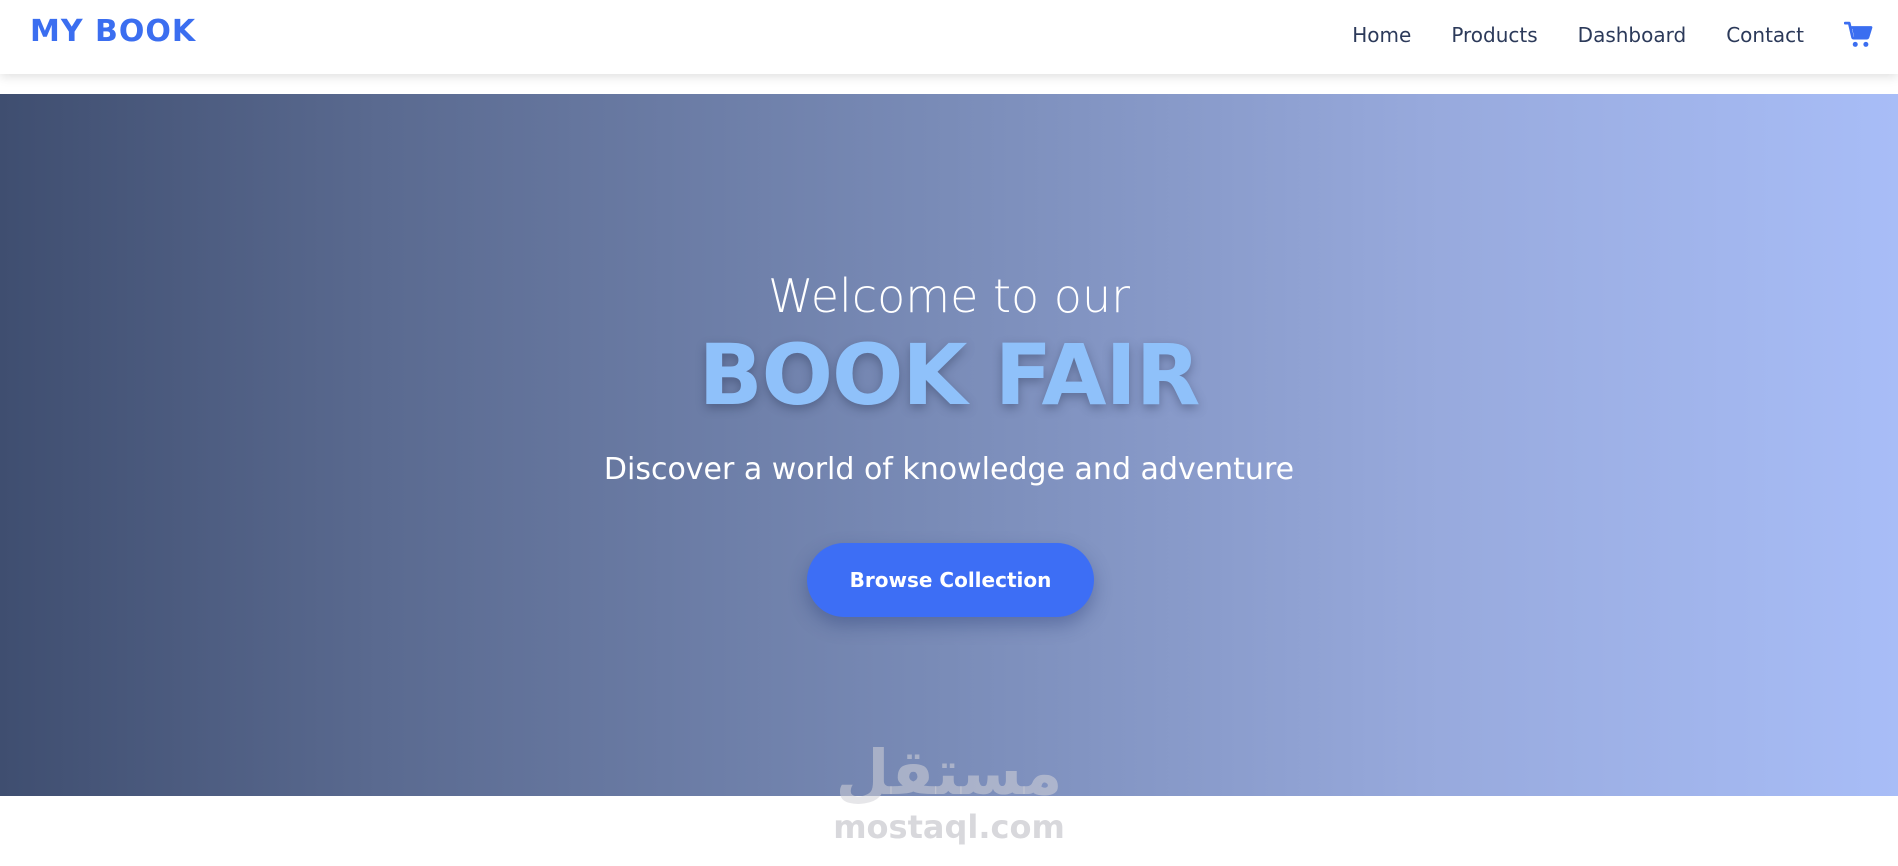  I want to click on nav-links: Home Products Dashboard Contact, so click(1625, 35).